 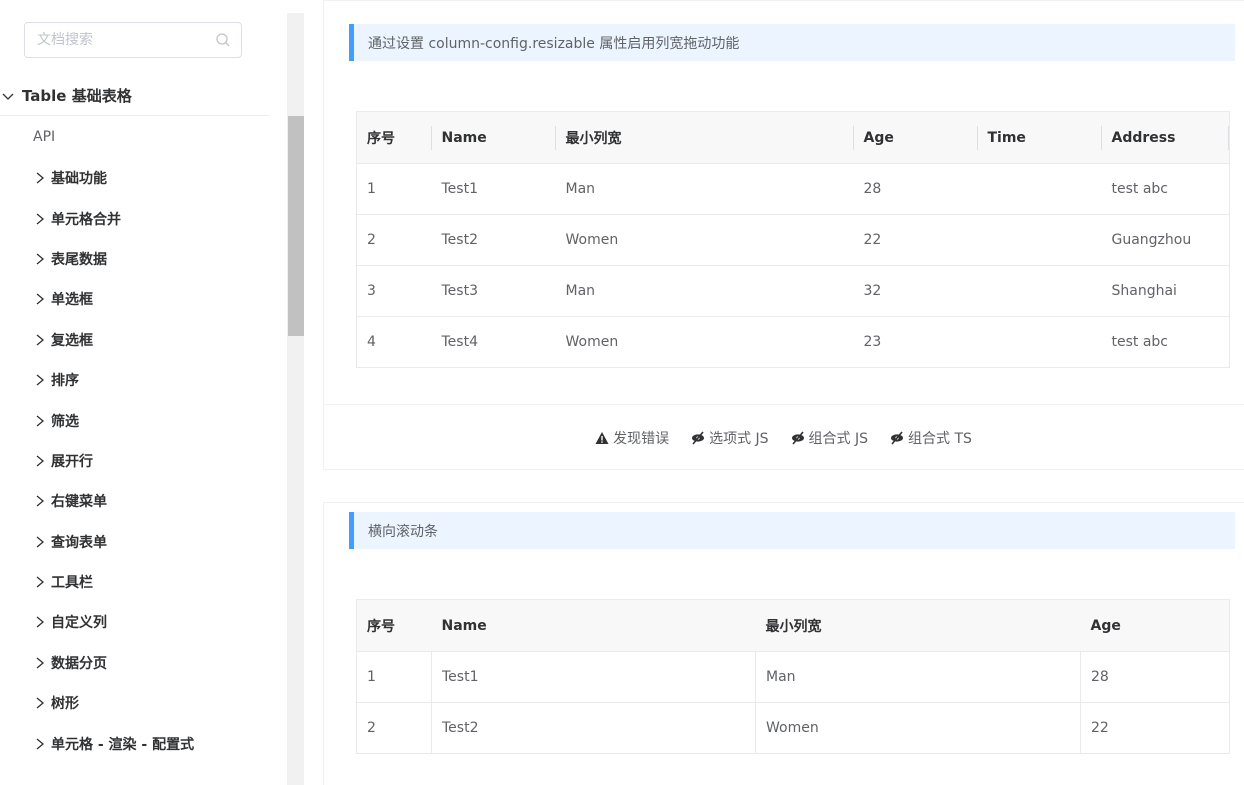 I want to click on table-row: 2 Test2 Women 22, so click(x=793, y=728).